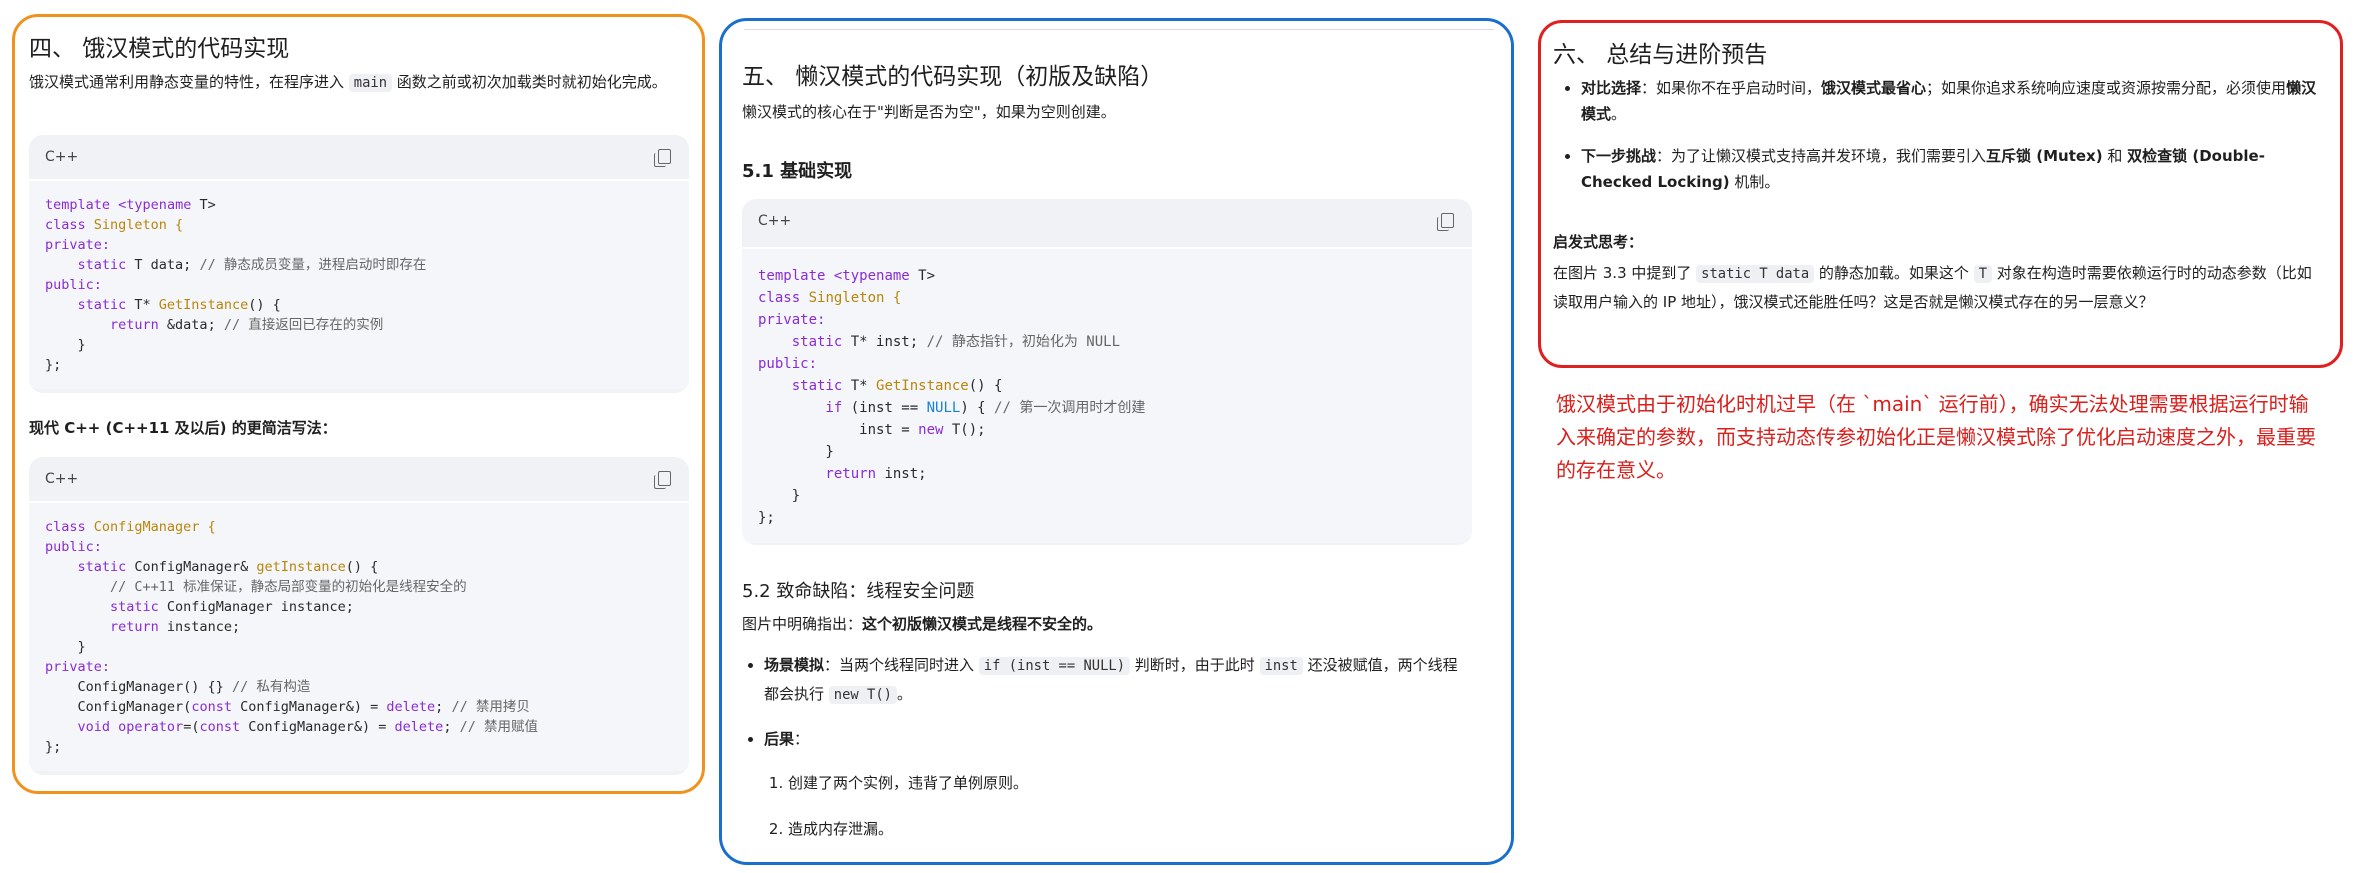 The width and height of the screenshot is (2363, 873). What do you see at coordinates (1598, 242) in the screenshot?
I see `think-heading: 启发式思考：` at bounding box center [1598, 242].